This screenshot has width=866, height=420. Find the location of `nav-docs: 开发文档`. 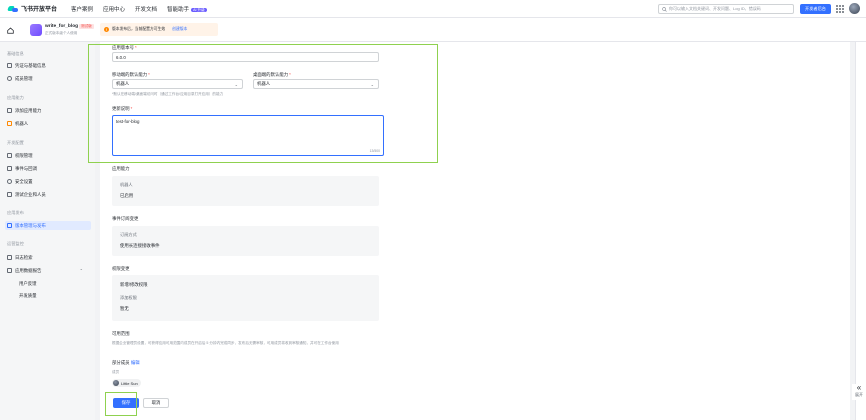

nav-docs: 开发文档 is located at coordinates (146, 9).